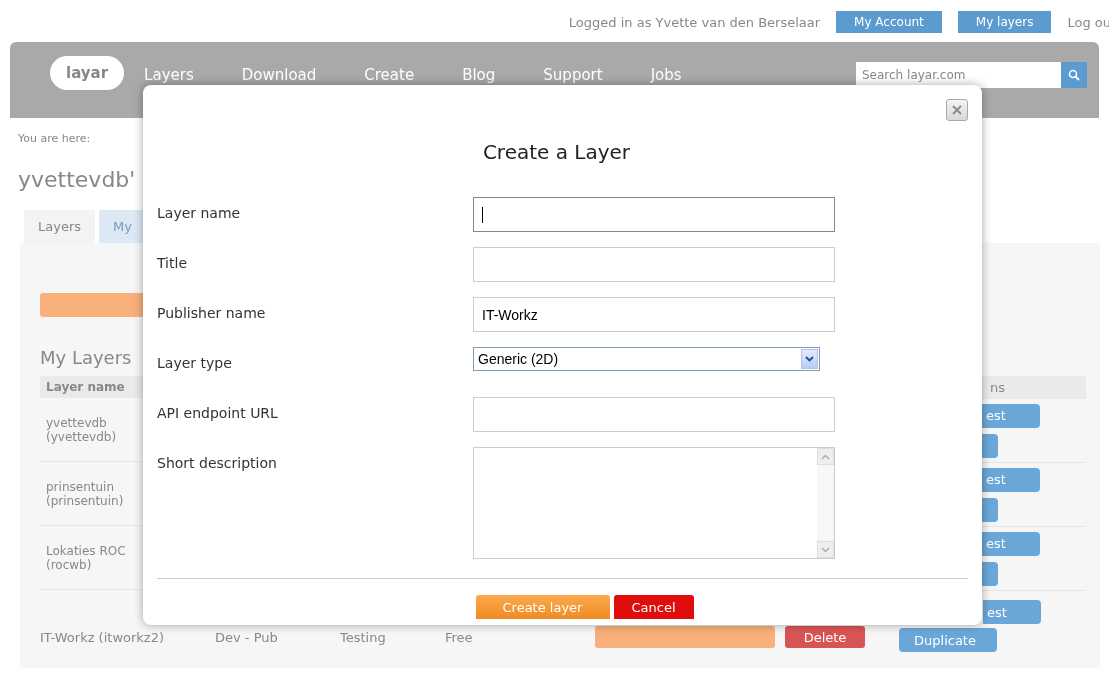 The height and width of the screenshot is (679, 1109). What do you see at coordinates (91, 305) in the screenshot?
I see `create-layer-button` at bounding box center [91, 305].